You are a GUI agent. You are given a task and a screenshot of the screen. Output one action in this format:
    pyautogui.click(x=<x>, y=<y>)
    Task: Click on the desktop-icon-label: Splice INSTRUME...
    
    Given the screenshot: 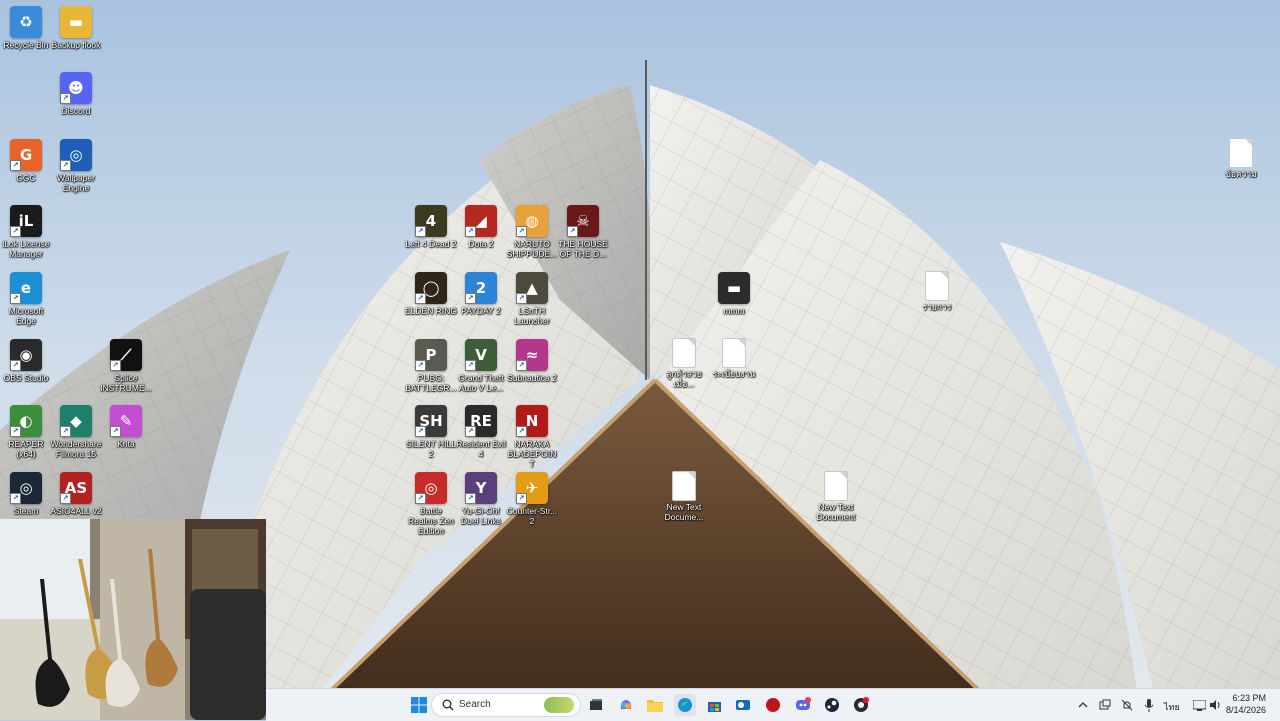 What is the action you would take?
    pyautogui.click(x=126, y=383)
    